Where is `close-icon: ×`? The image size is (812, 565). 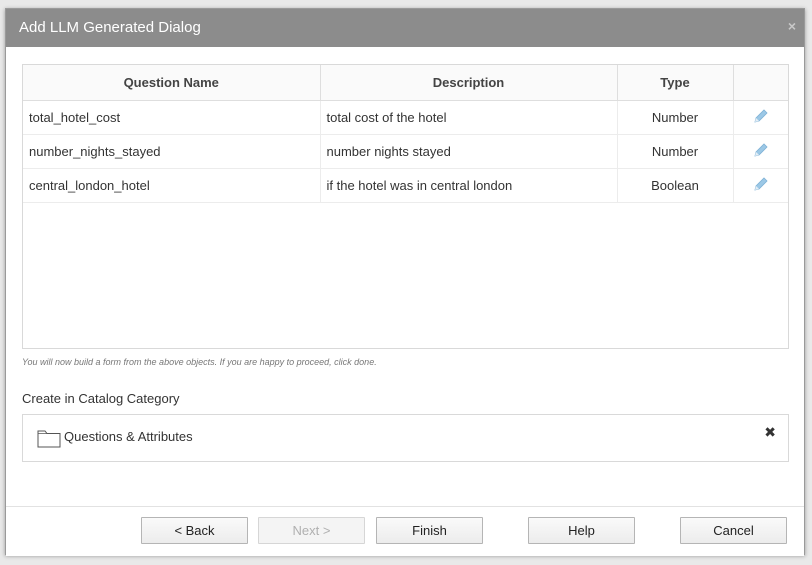 close-icon: × is located at coordinates (792, 26).